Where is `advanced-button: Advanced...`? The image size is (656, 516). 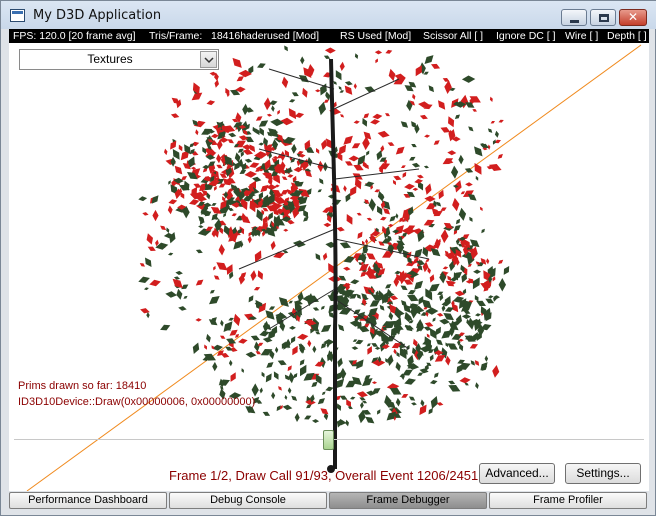 advanced-button: Advanced... is located at coordinates (517, 473).